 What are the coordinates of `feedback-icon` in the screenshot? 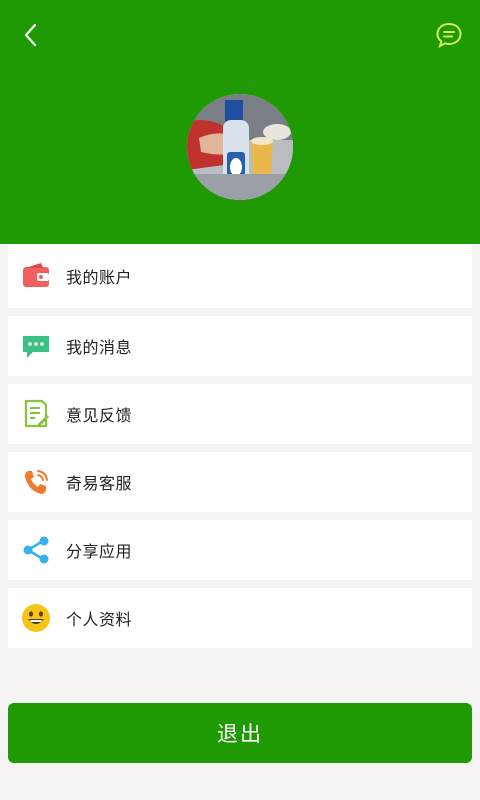 It's located at (36, 414).